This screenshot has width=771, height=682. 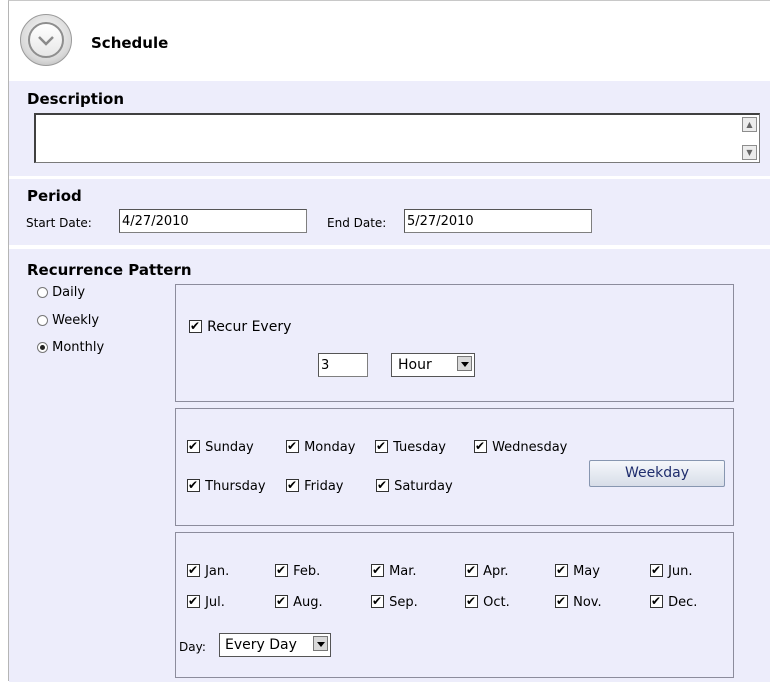 I want to click on month-label: Jan., so click(x=217, y=571).